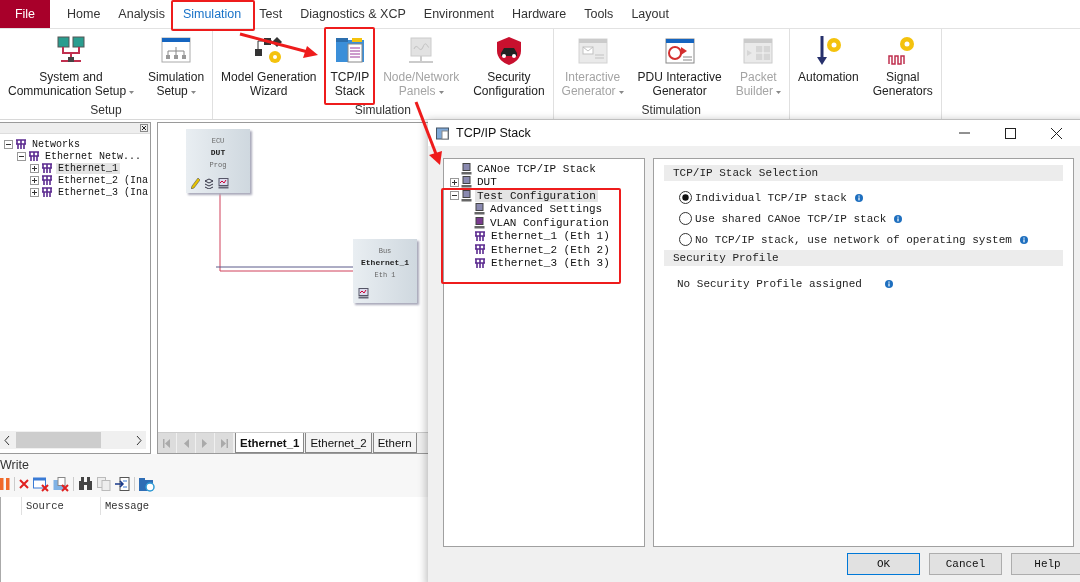 Image resolution: width=1080 pixels, height=582 pixels. I want to click on import-icon, so click(122, 484).